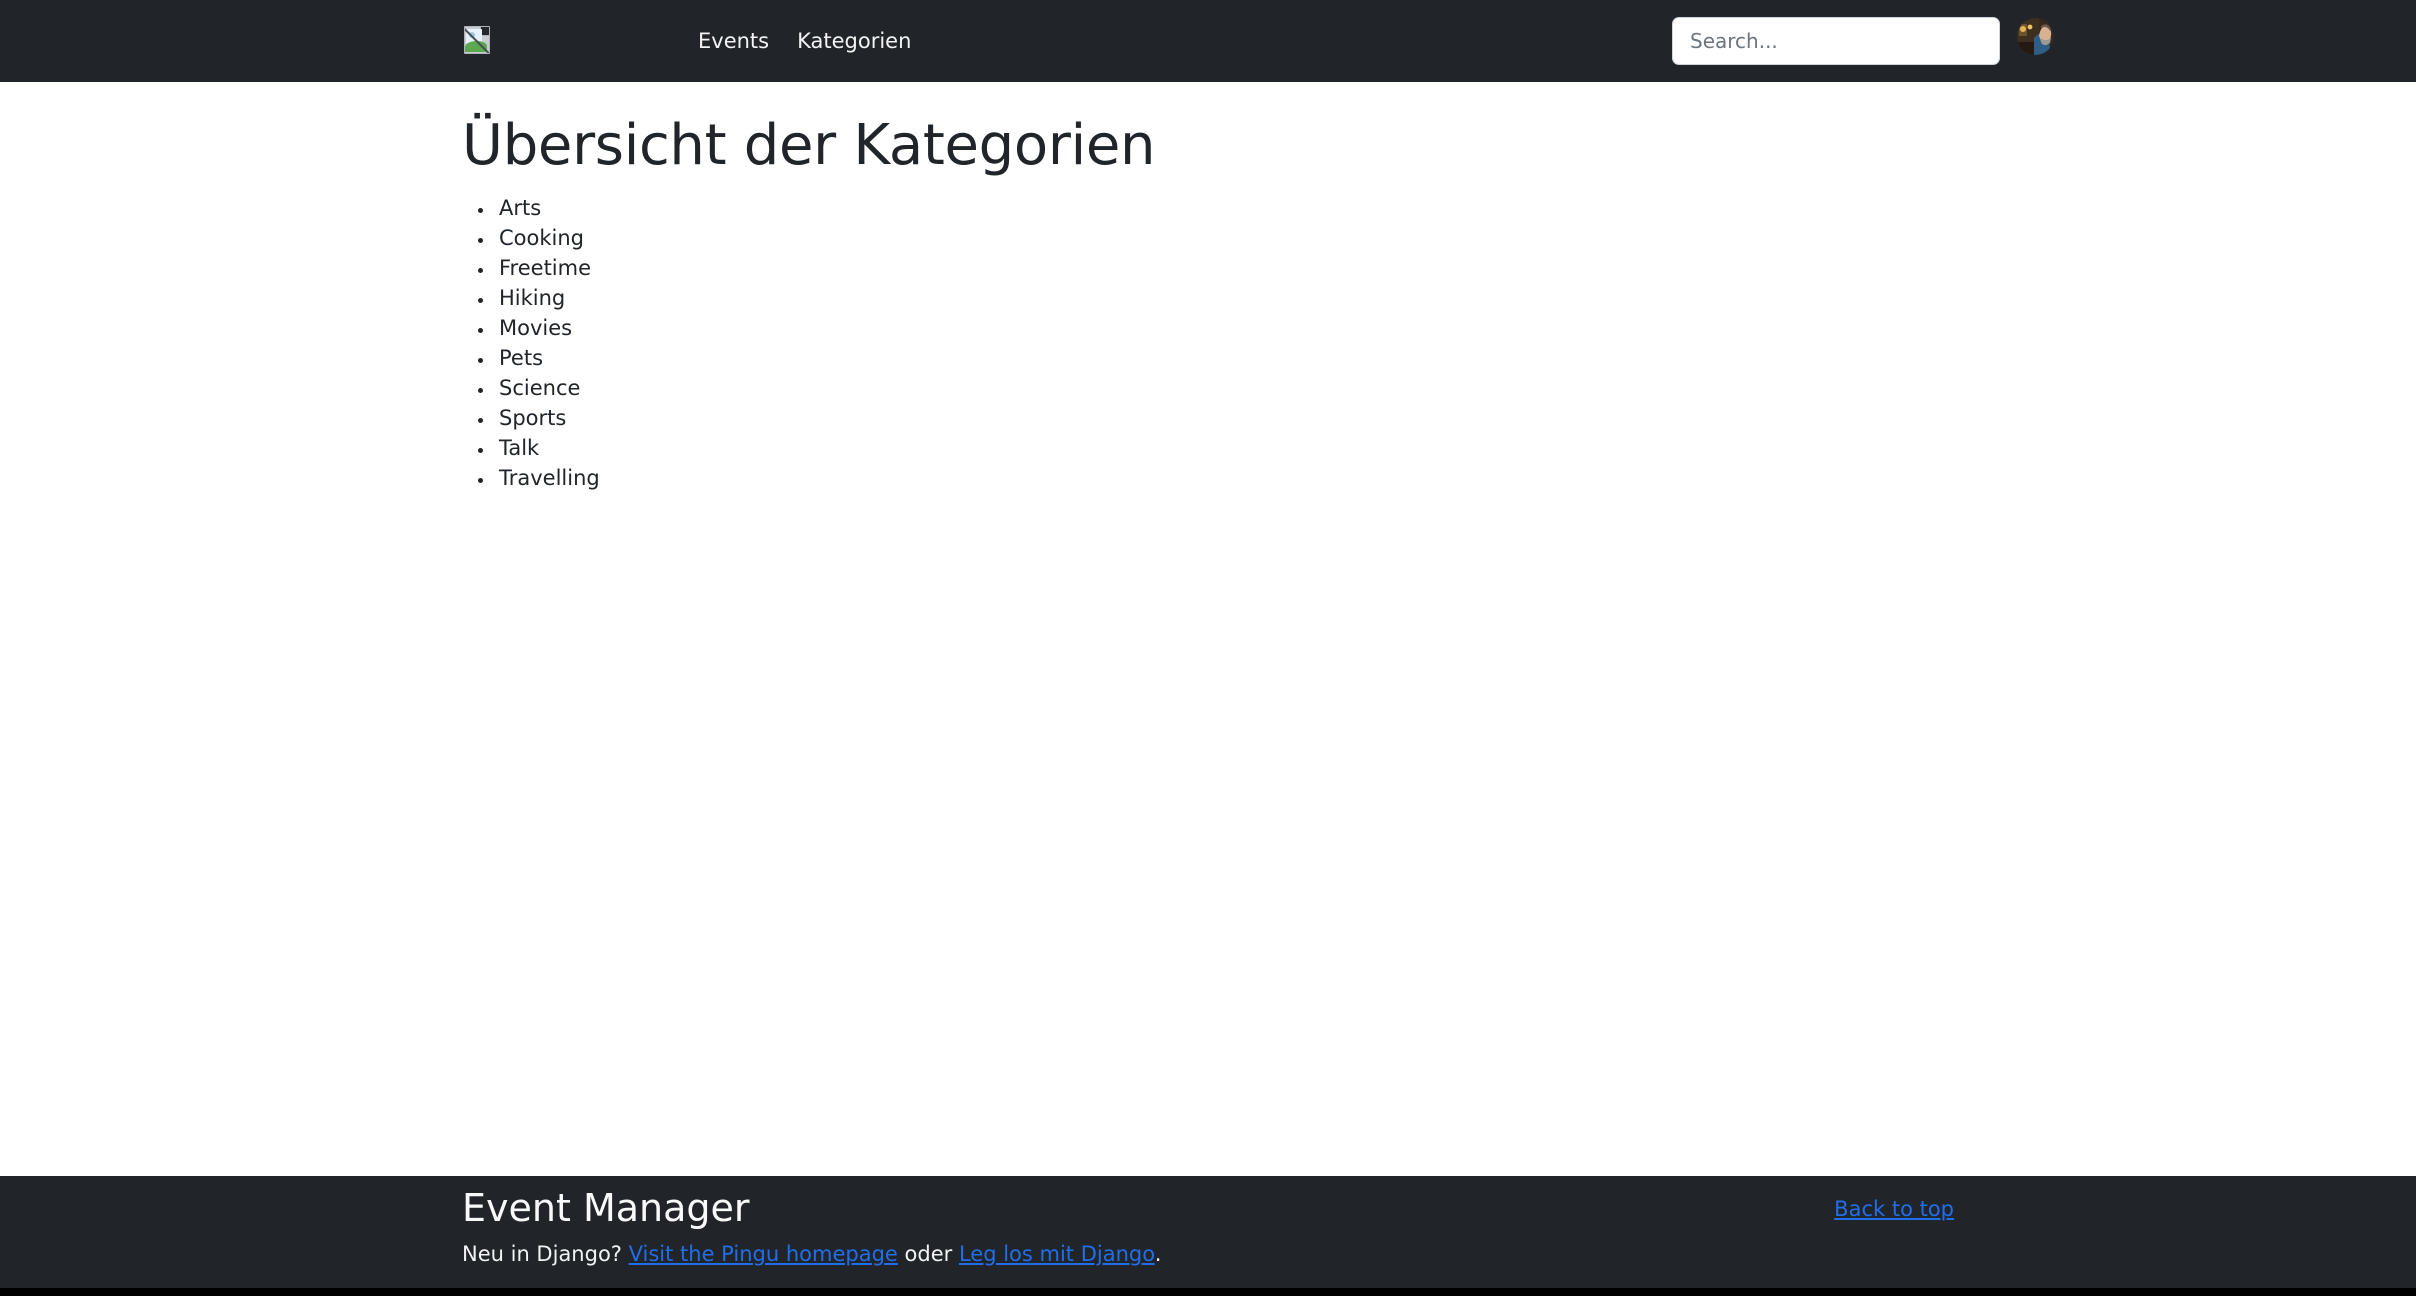  Describe the element at coordinates (809, 145) in the screenshot. I see `page-title: Übersicht der Kategorien` at that location.